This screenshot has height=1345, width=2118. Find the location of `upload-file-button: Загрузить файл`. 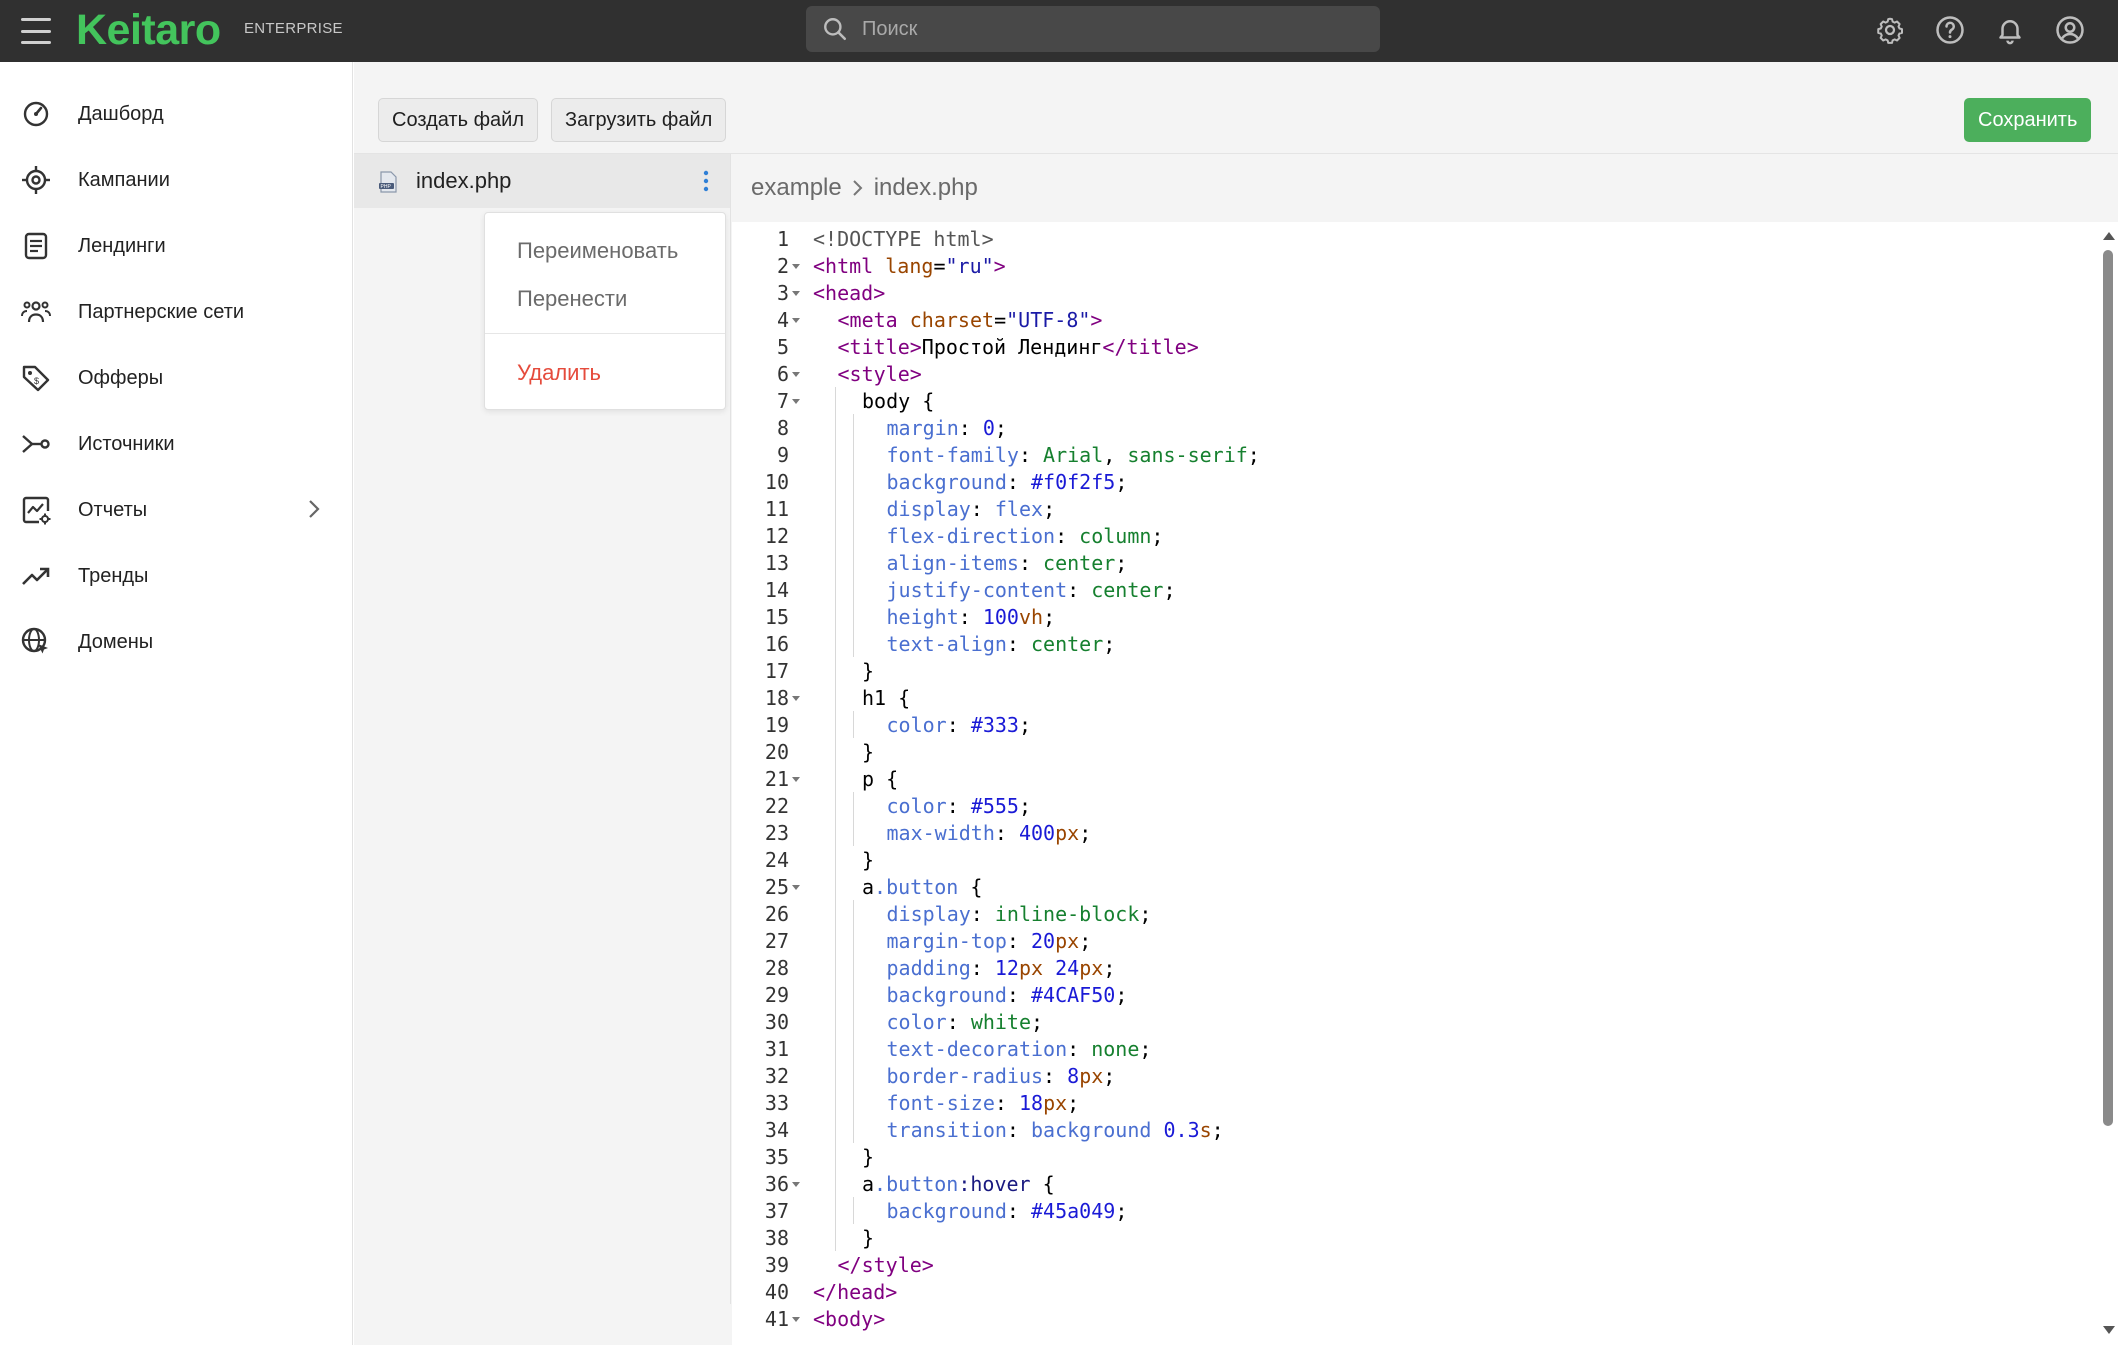

upload-file-button: Загрузить файл is located at coordinates (639, 120).